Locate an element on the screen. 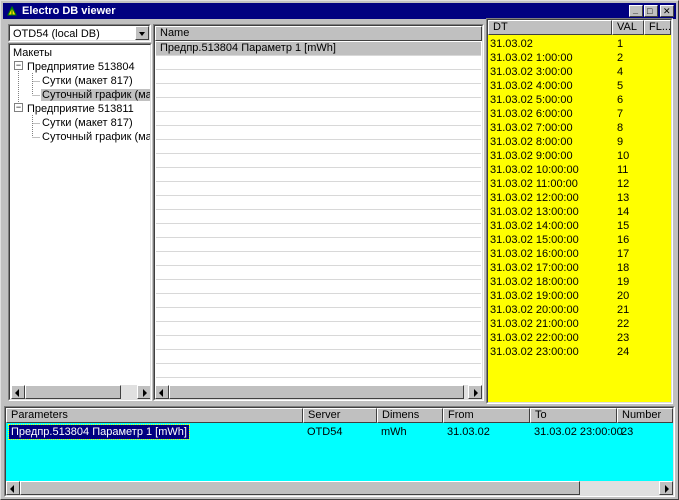 The width and height of the screenshot is (679, 500). cell-from: 31.03.02 is located at coordinates (468, 432).